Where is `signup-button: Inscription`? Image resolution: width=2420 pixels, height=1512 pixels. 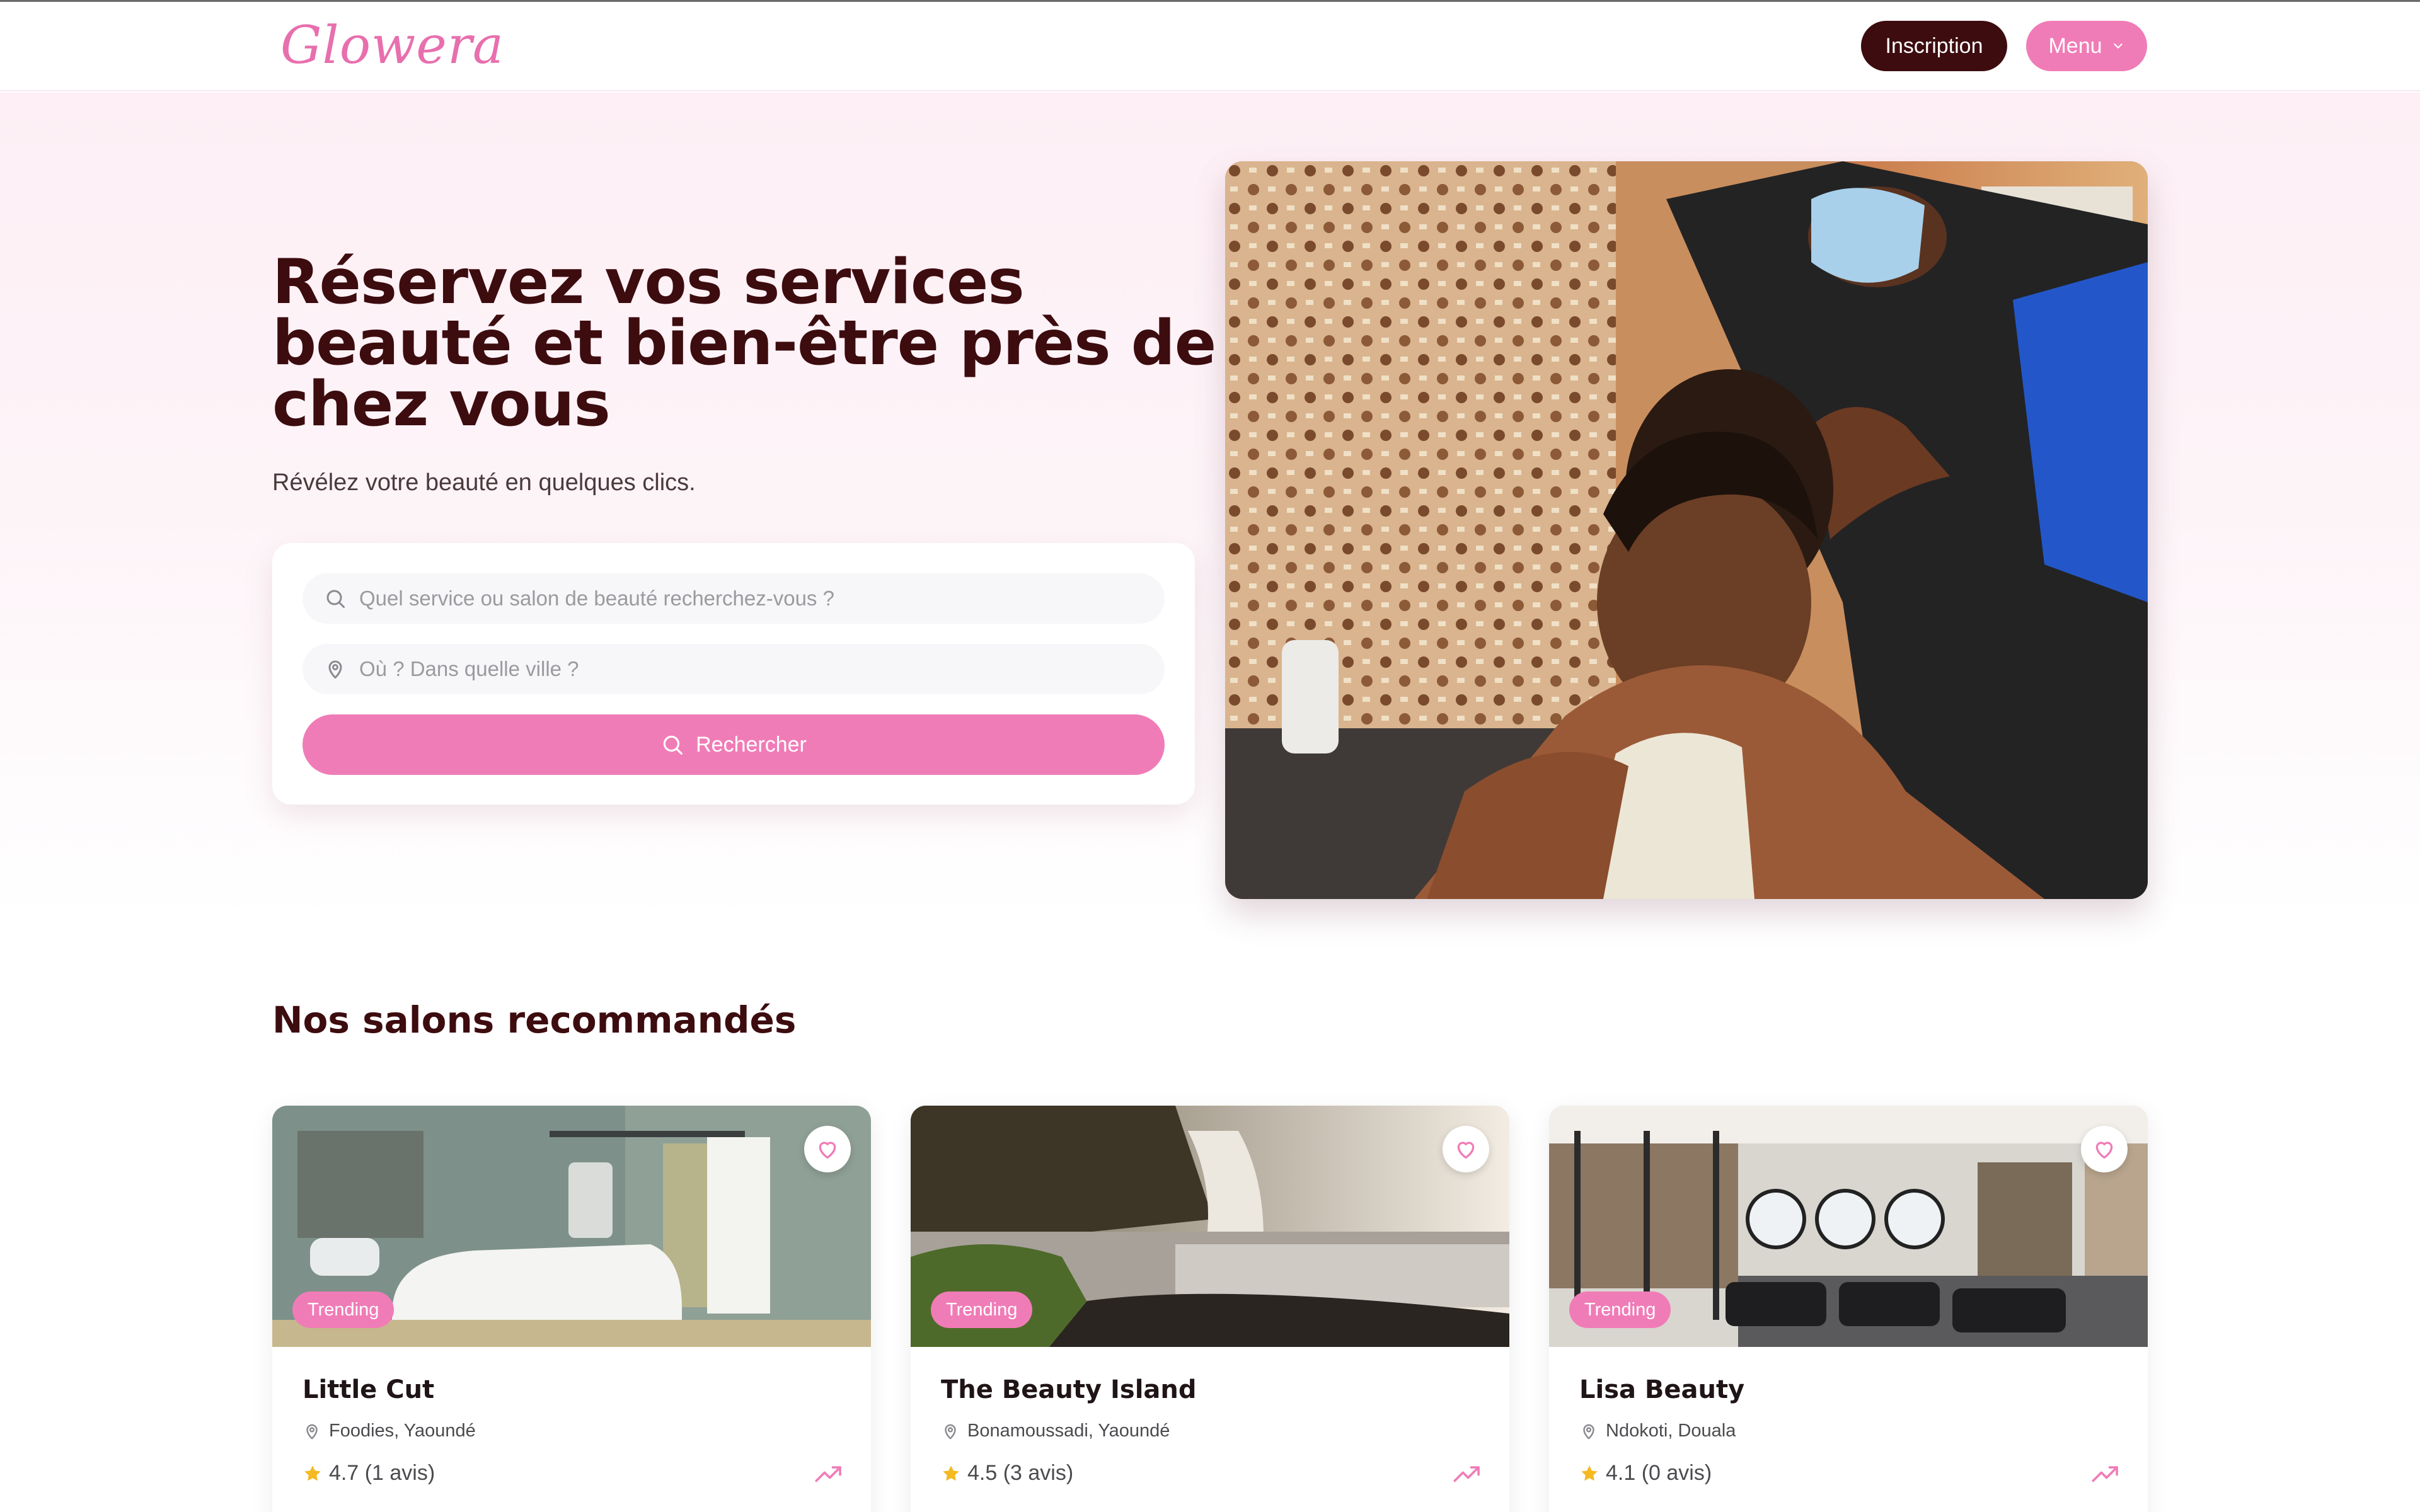
signup-button: Inscription is located at coordinates (1934, 46).